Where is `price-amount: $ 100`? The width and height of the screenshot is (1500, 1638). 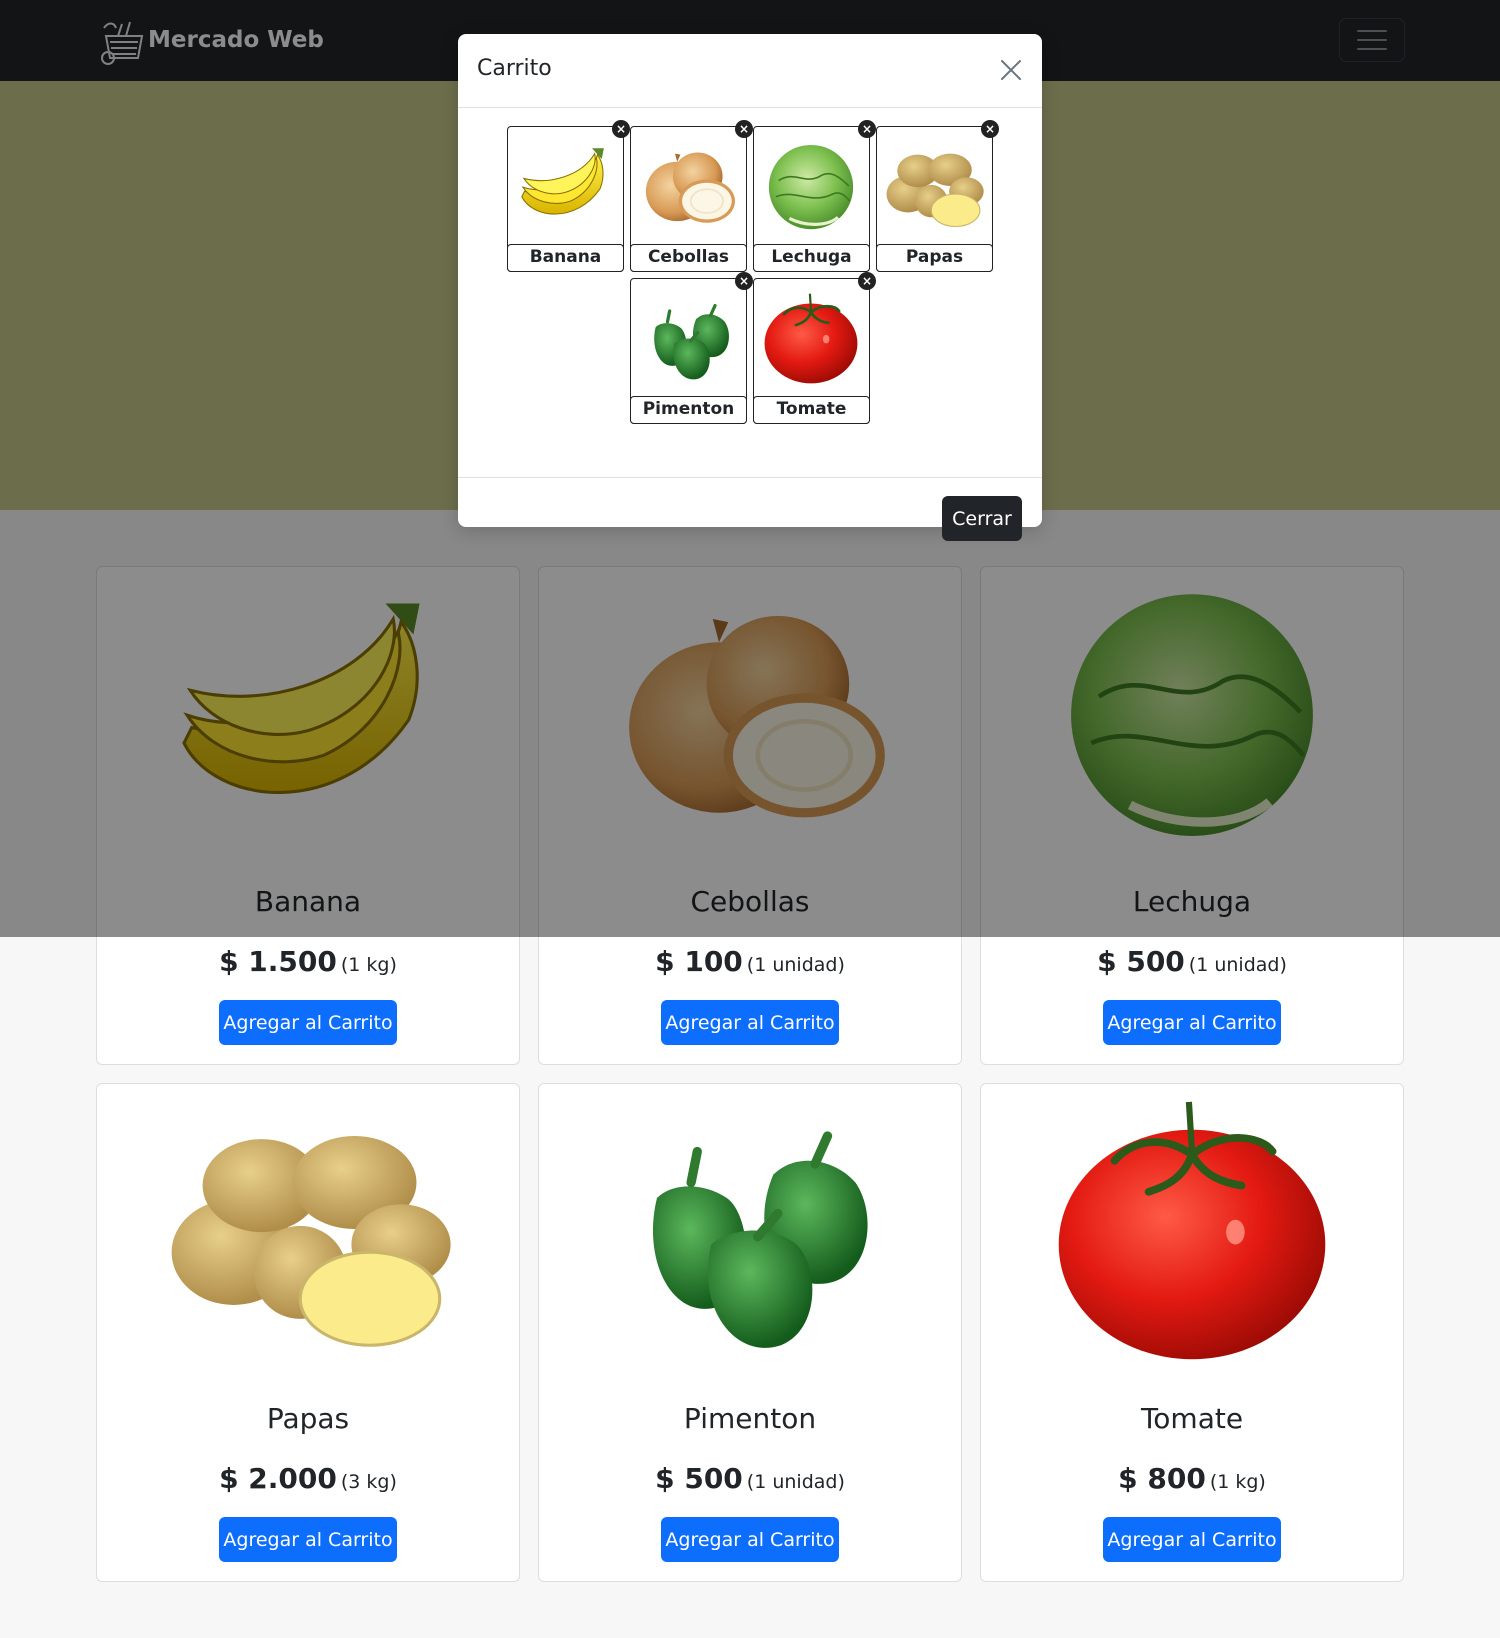
price-amount: $ 100 is located at coordinates (699, 961).